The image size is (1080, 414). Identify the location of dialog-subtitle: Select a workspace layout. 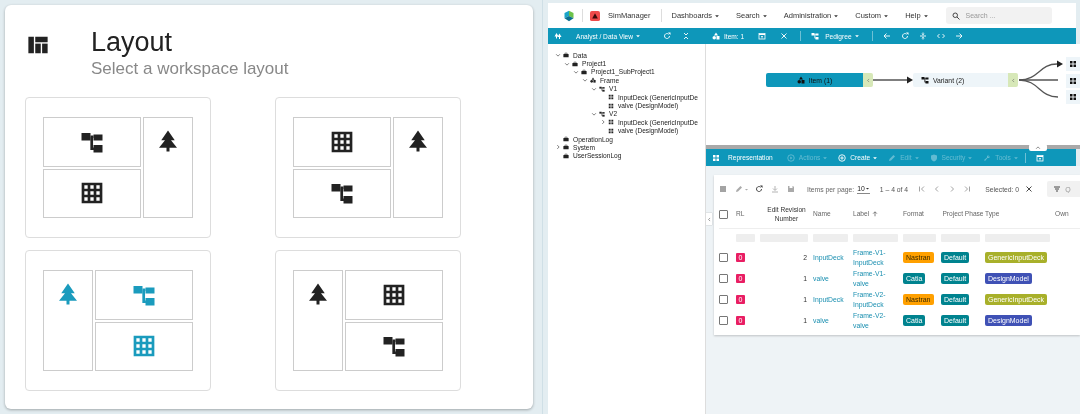
(190, 69).